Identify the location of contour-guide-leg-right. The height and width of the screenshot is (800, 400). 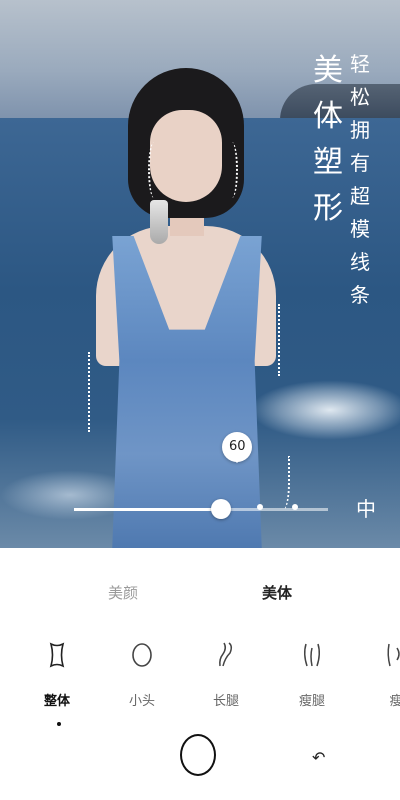
(283, 483).